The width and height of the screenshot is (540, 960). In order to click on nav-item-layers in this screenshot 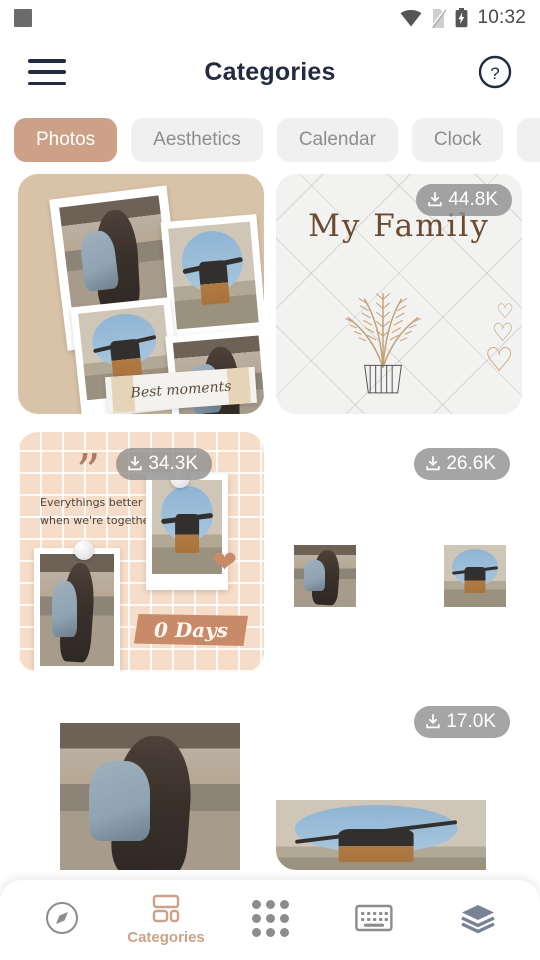, I will do `click(478, 918)`.